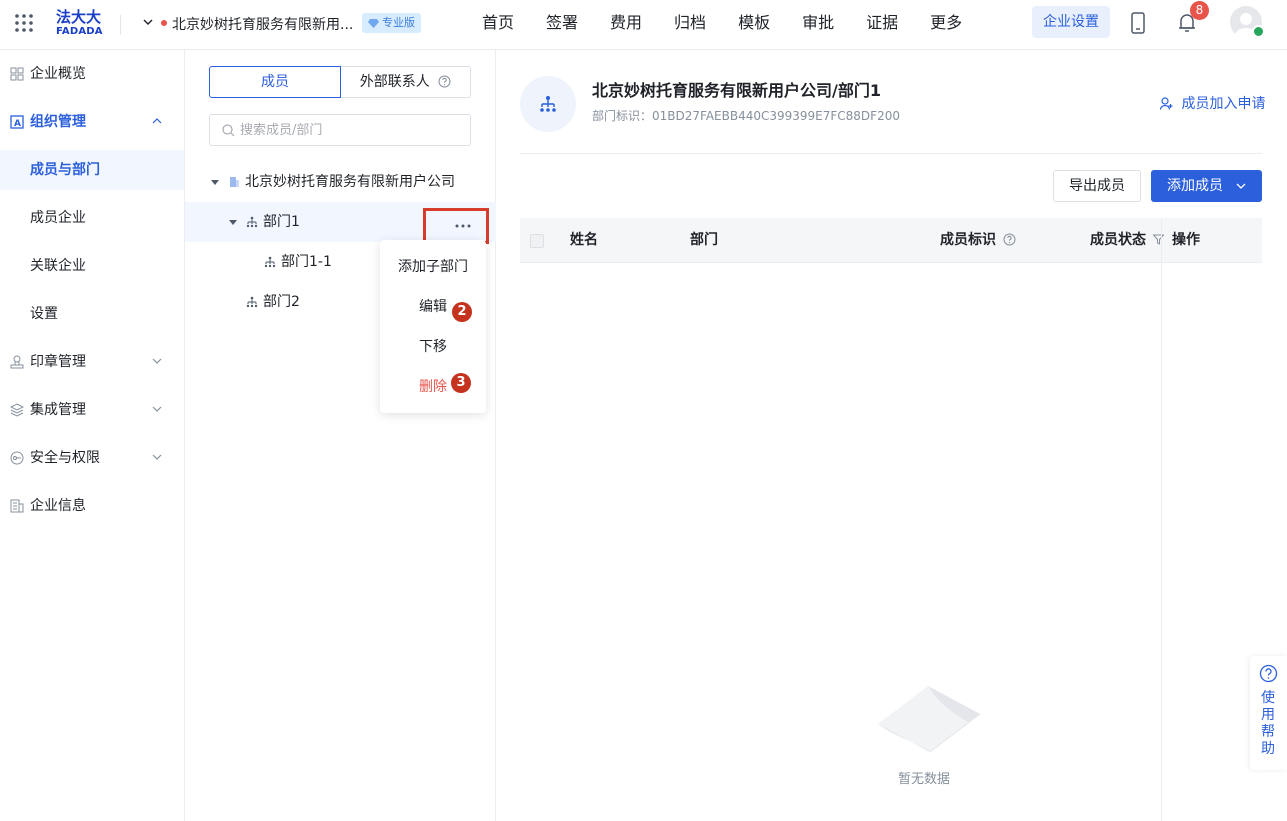 The width and height of the screenshot is (1287, 821). Describe the element at coordinates (79, 17) in the screenshot. I see `logo-cn: 法大大` at that location.